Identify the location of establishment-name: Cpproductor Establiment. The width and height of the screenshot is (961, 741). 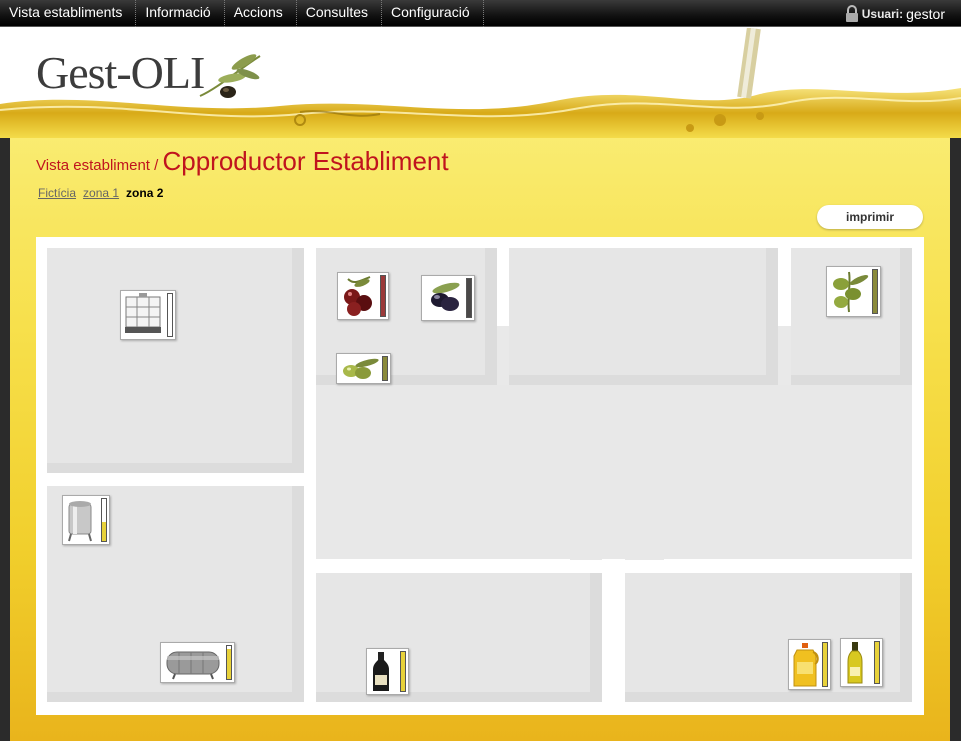
(305, 161).